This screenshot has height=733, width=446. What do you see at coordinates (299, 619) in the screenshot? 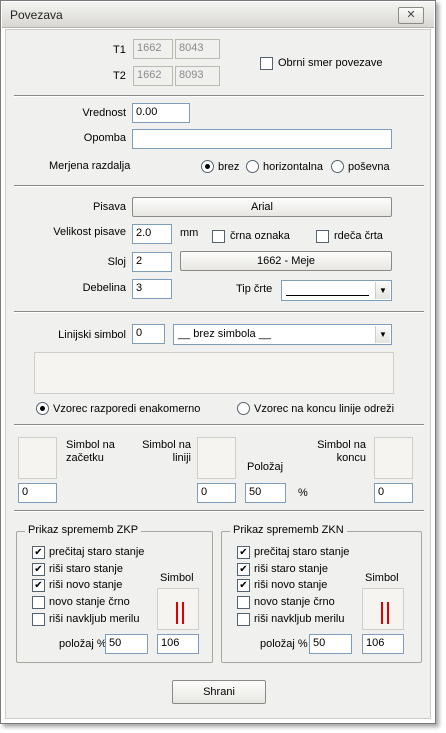
I see `zkn-label-navkljub: riši navkljub merilu` at bounding box center [299, 619].